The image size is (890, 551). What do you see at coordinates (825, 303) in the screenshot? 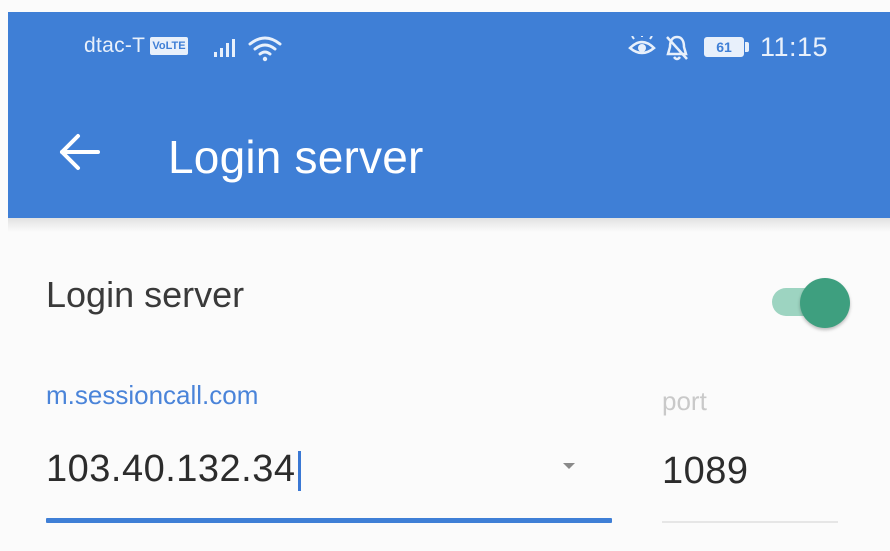
I see `toggle-thumb` at bounding box center [825, 303].